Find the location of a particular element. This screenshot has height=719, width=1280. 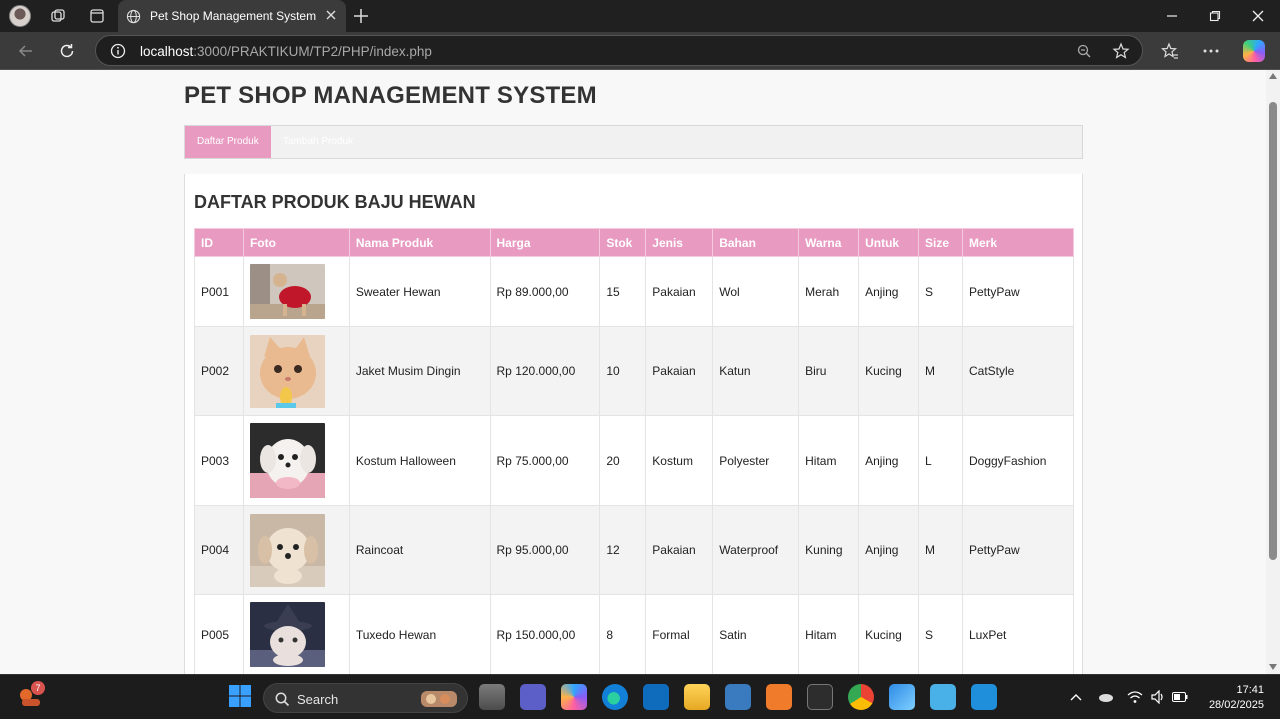

copilot-app-icon is located at coordinates (574, 697).